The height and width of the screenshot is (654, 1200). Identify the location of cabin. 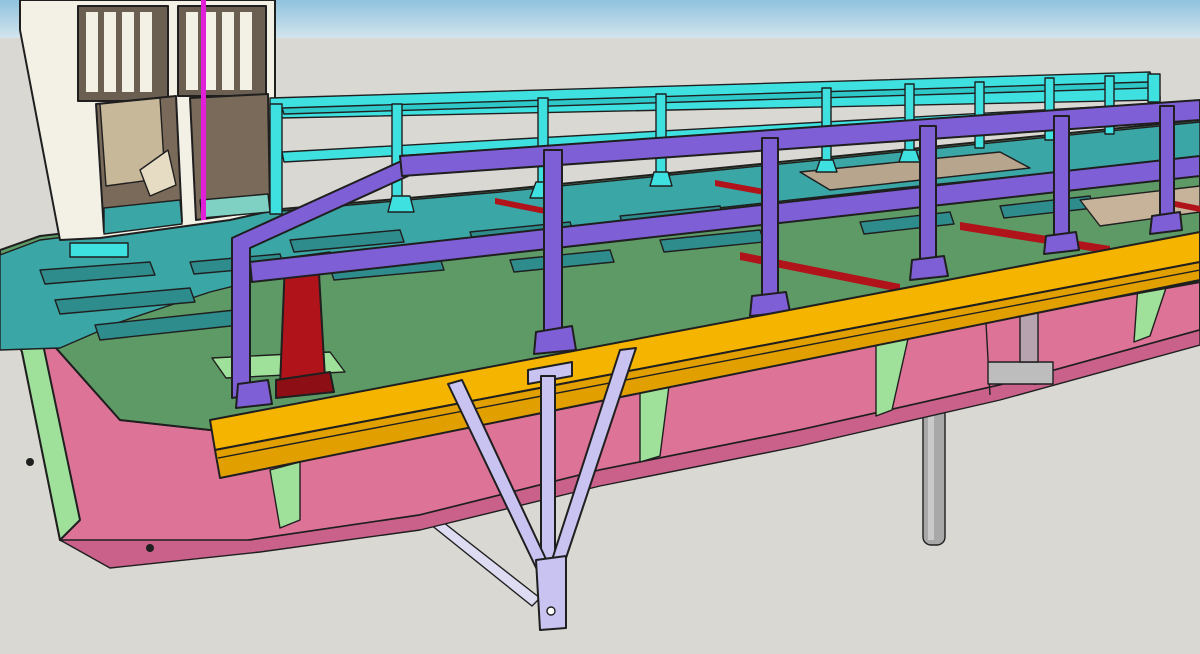
(147, 120).